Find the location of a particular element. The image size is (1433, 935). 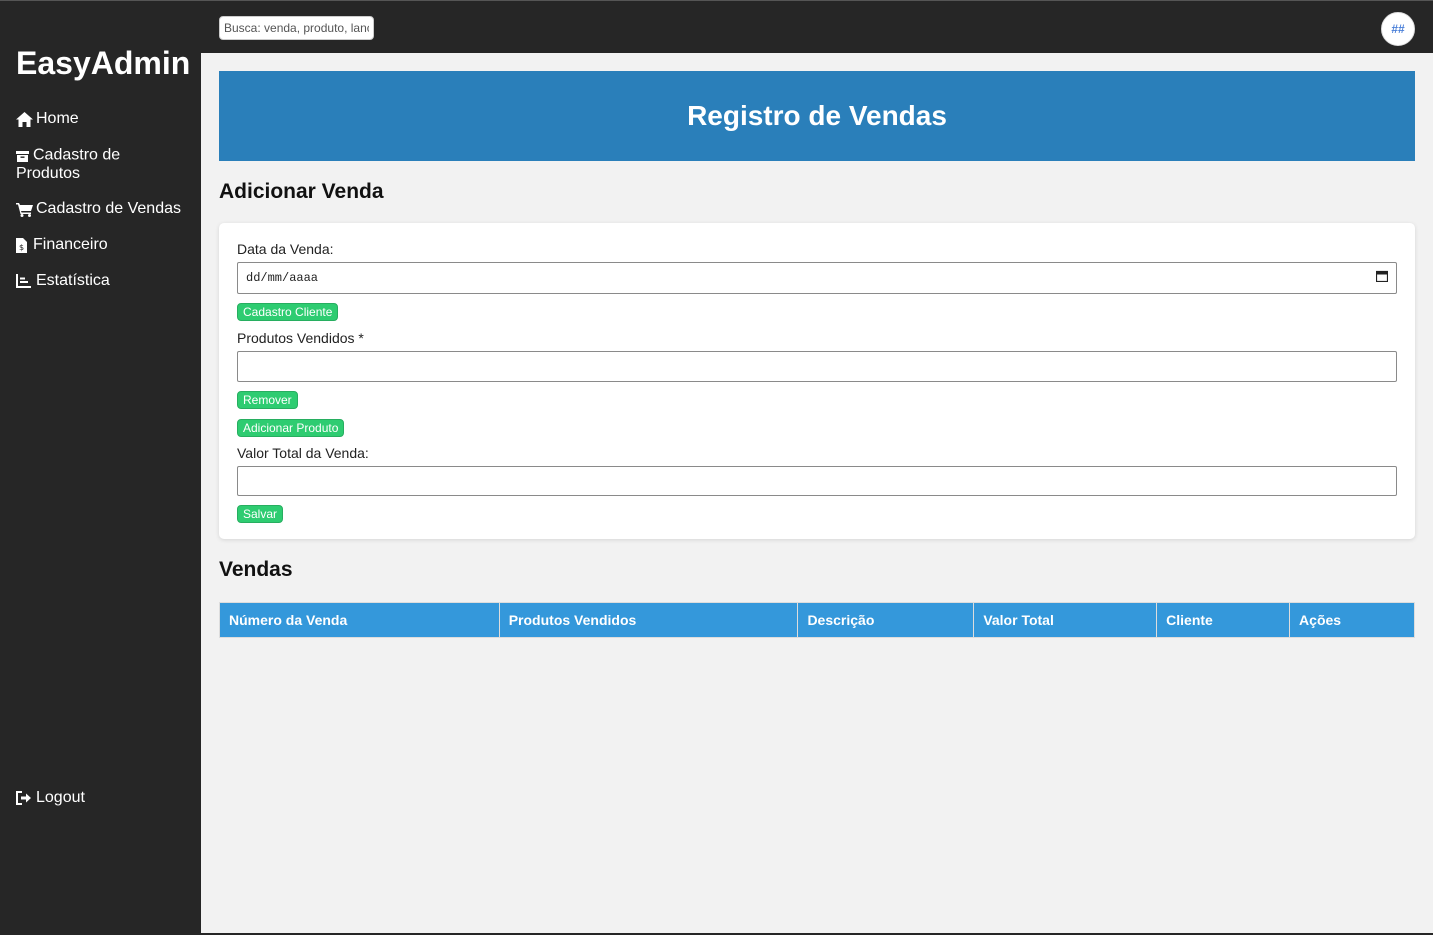

remove-product-button: Remover is located at coordinates (267, 400).